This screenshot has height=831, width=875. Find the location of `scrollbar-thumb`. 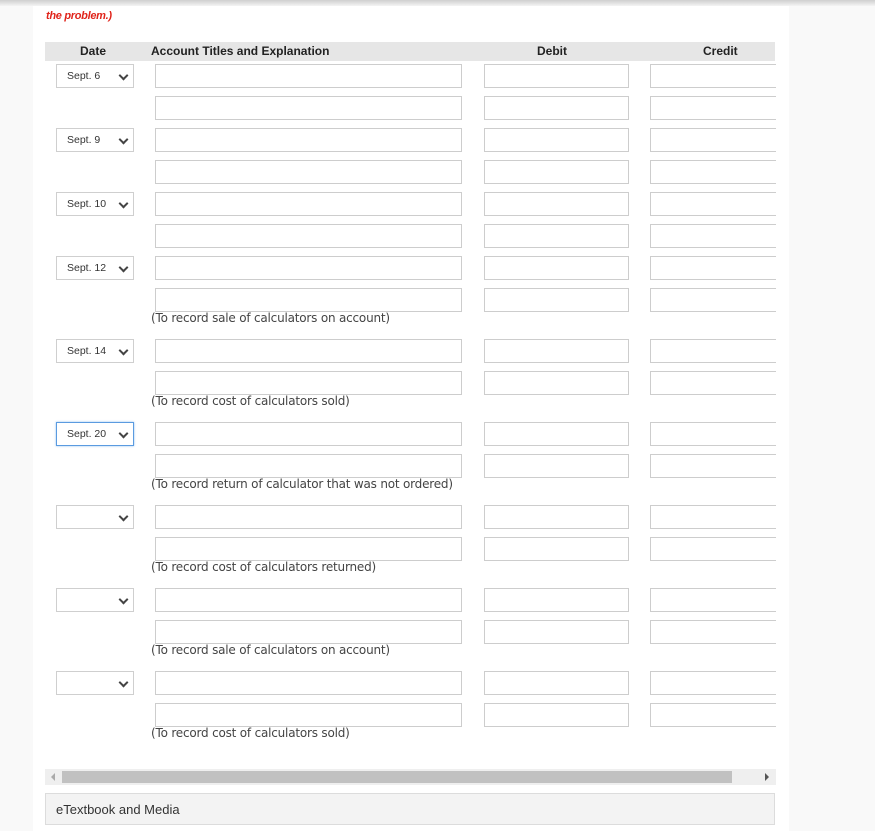

scrollbar-thumb is located at coordinates (397, 777).